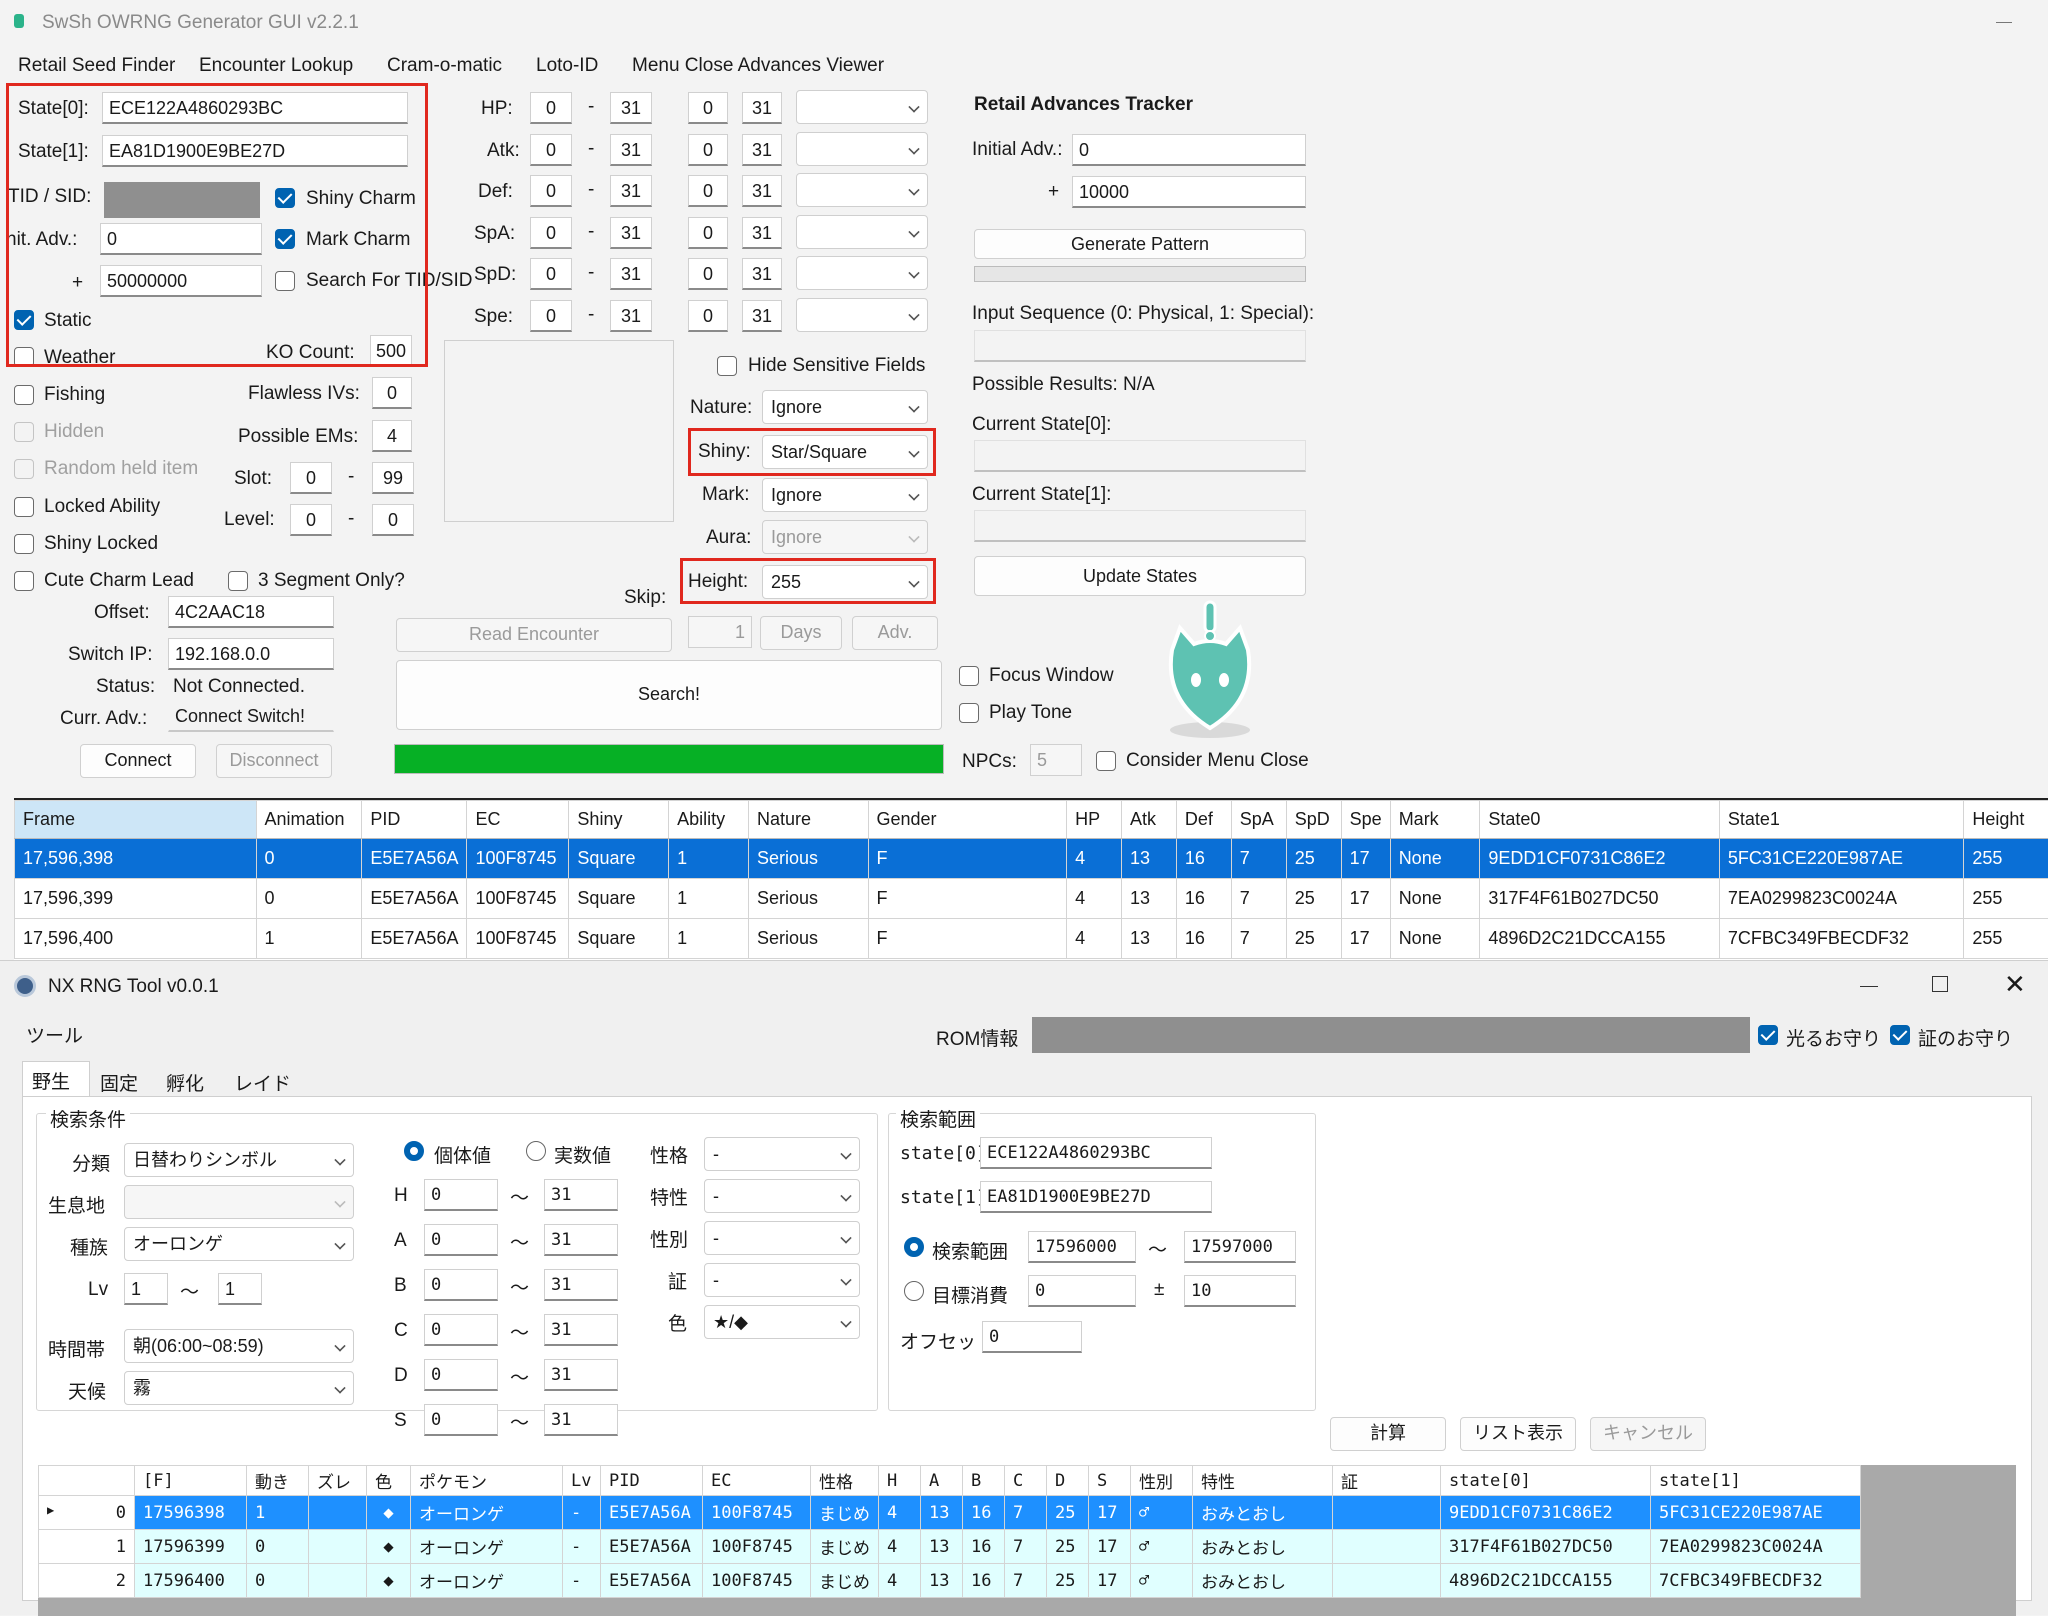  What do you see at coordinates (1648, 1434) in the screenshot?
I see `cancel-button: キャンセル` at bounding box center [1648, 1434].